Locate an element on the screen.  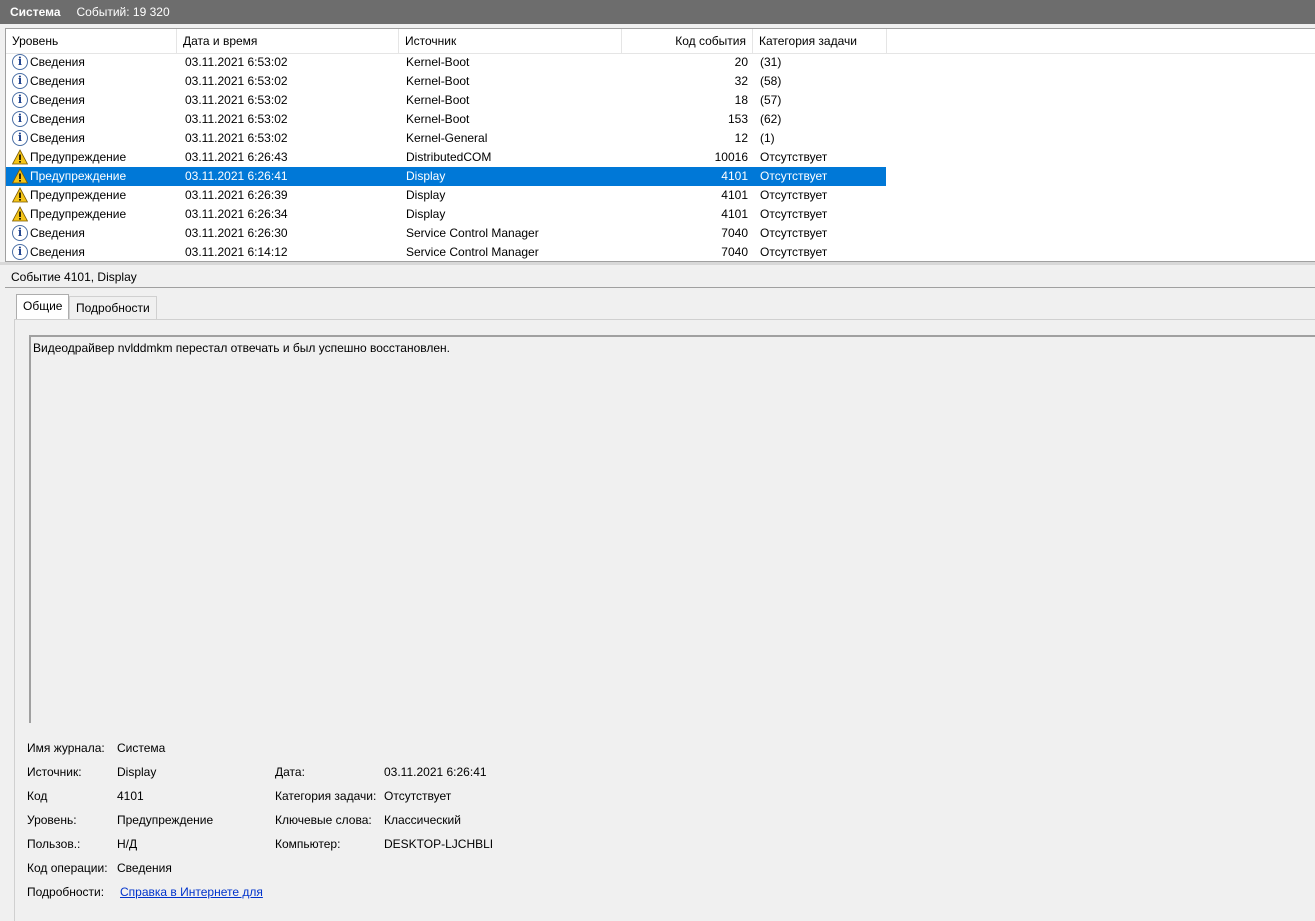
event-detail-title: Событие 4101, Display is located at coordinates (660, 277).